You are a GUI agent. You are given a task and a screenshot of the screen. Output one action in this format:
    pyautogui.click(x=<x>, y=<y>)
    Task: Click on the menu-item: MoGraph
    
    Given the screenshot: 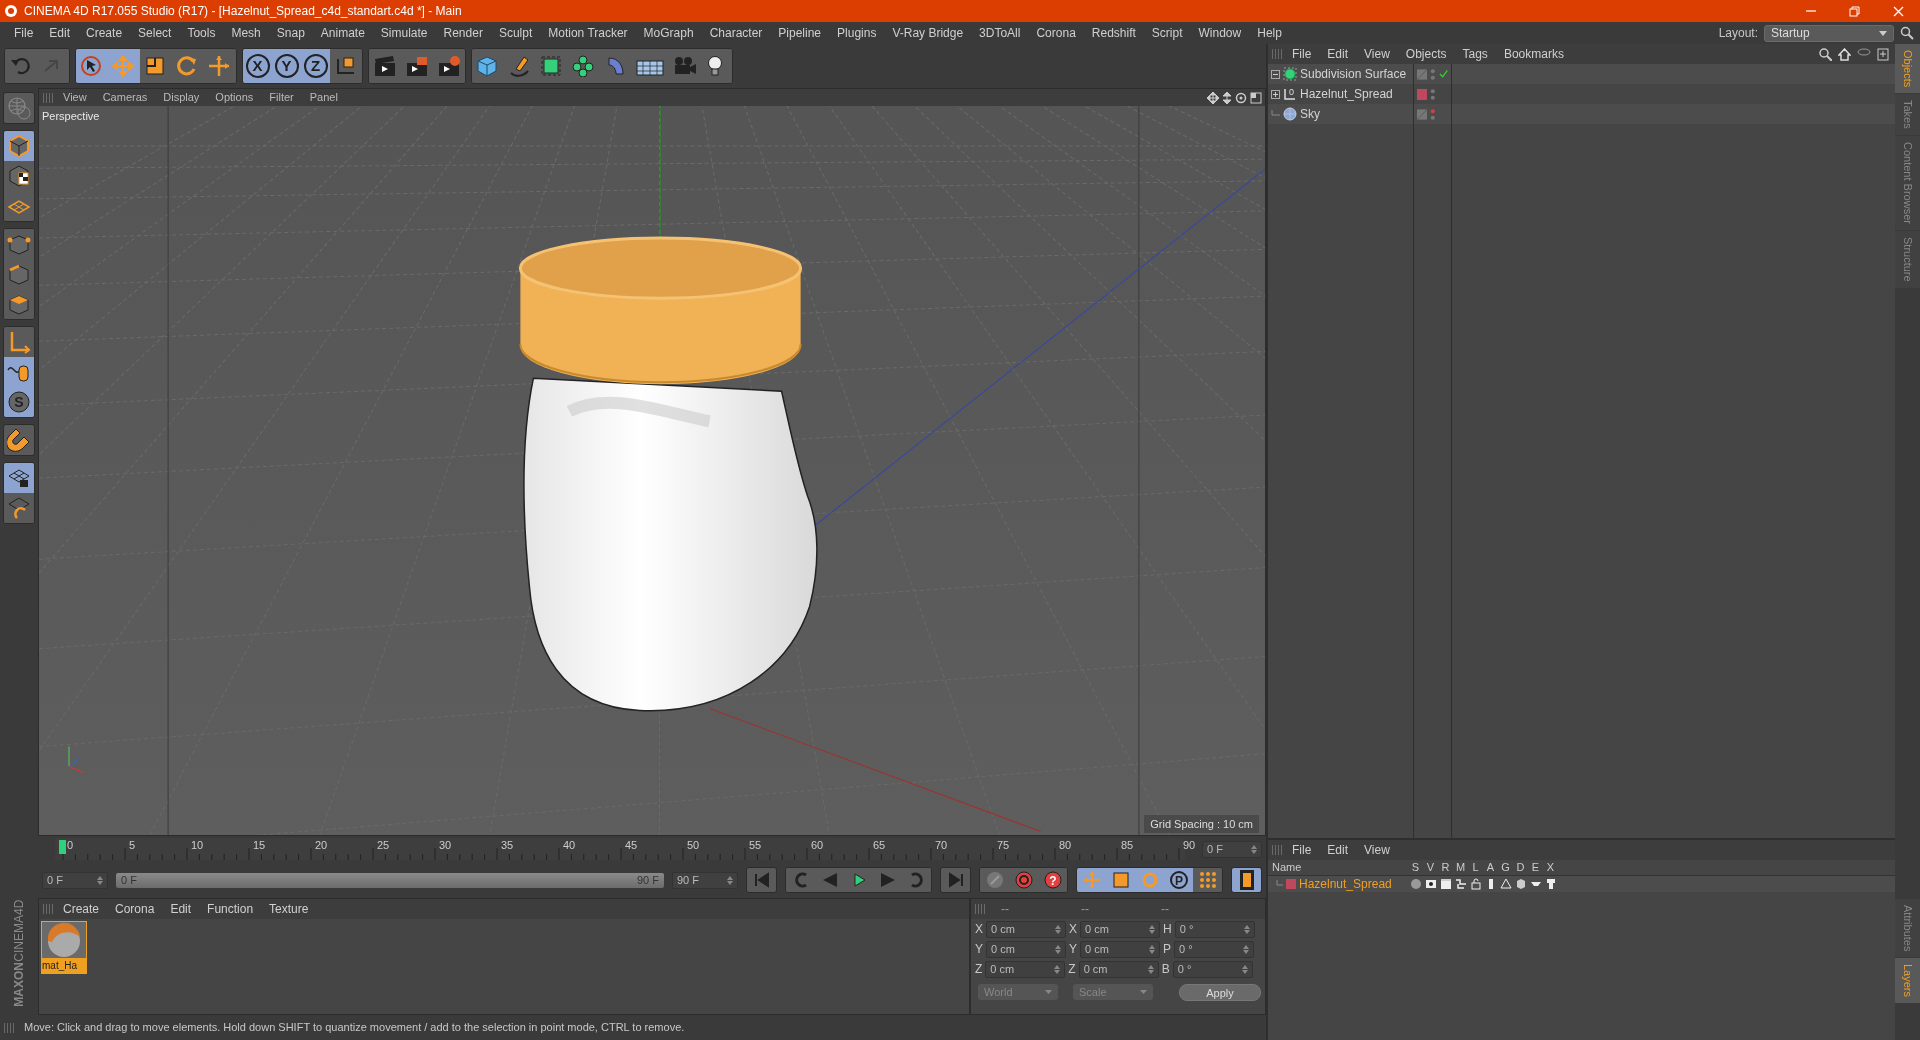 What is the action you would take?
    pyautogui.click(x=668, y=33)
    